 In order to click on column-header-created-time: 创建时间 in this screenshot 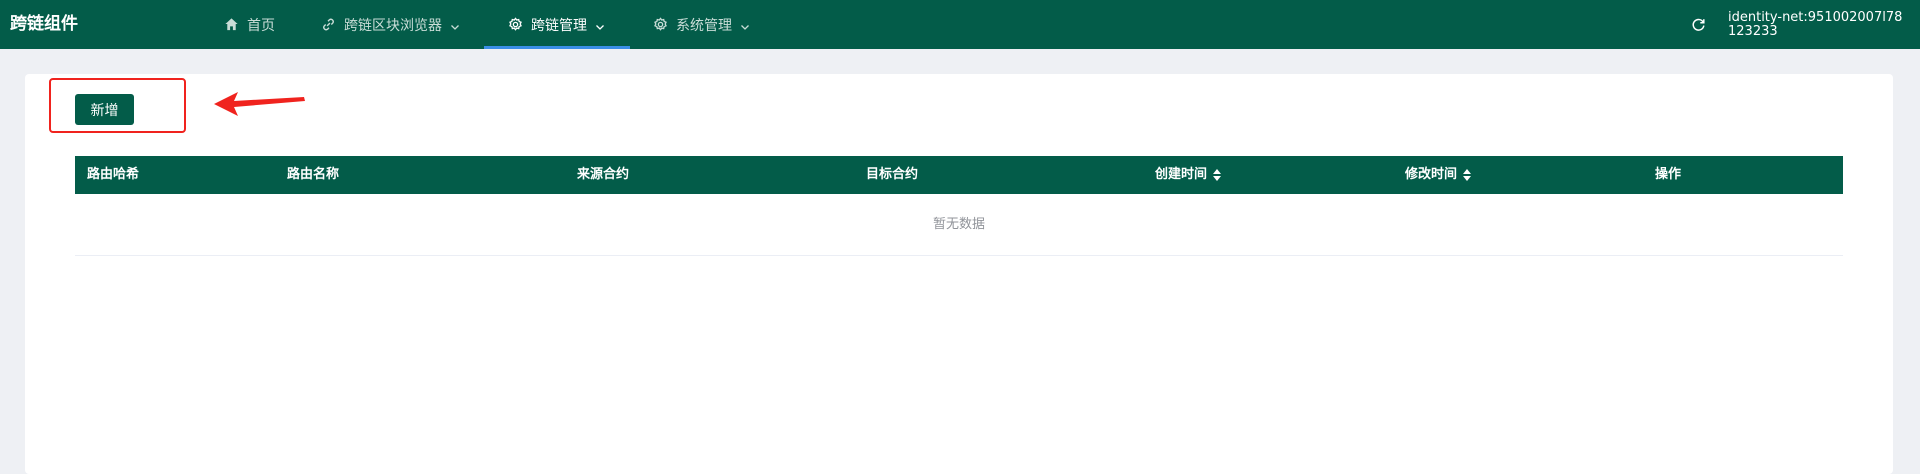, I will do `click(1188, 175)`.